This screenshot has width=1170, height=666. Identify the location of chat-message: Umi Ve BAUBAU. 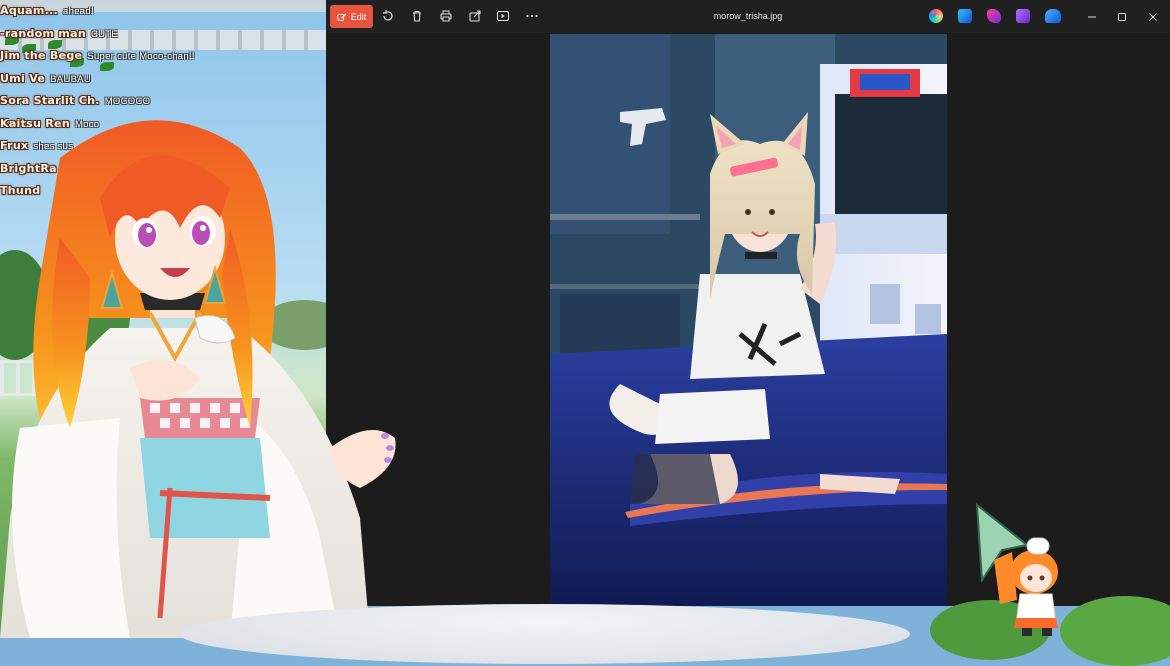
(163, 79).